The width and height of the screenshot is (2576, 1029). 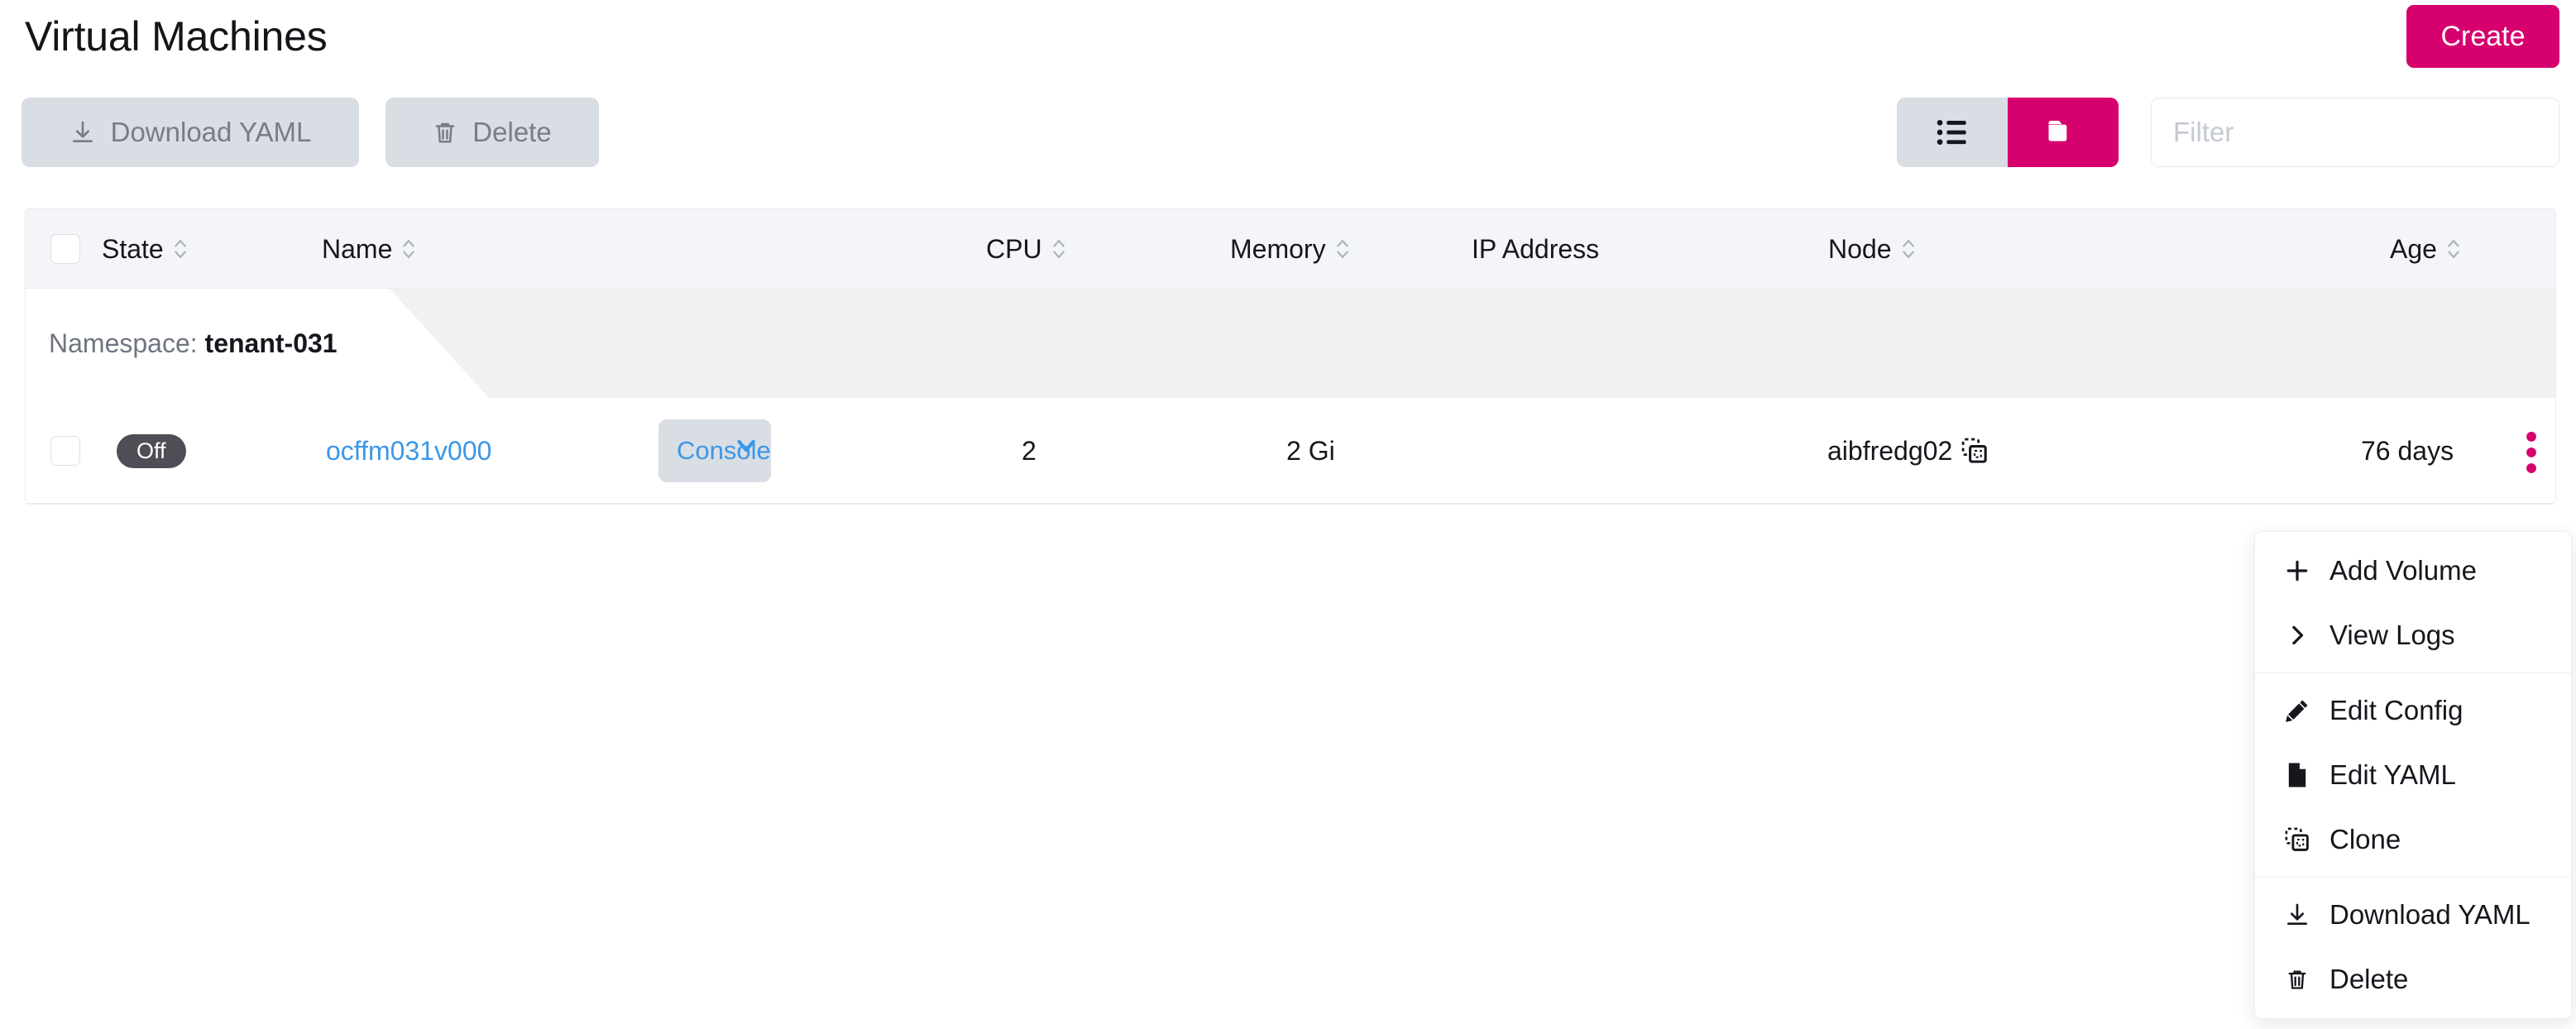 What do you see at coordinates (1860, 248) in the screenshot?
I see `column-header-node-label: Node` at bounding box center [1860, 248].